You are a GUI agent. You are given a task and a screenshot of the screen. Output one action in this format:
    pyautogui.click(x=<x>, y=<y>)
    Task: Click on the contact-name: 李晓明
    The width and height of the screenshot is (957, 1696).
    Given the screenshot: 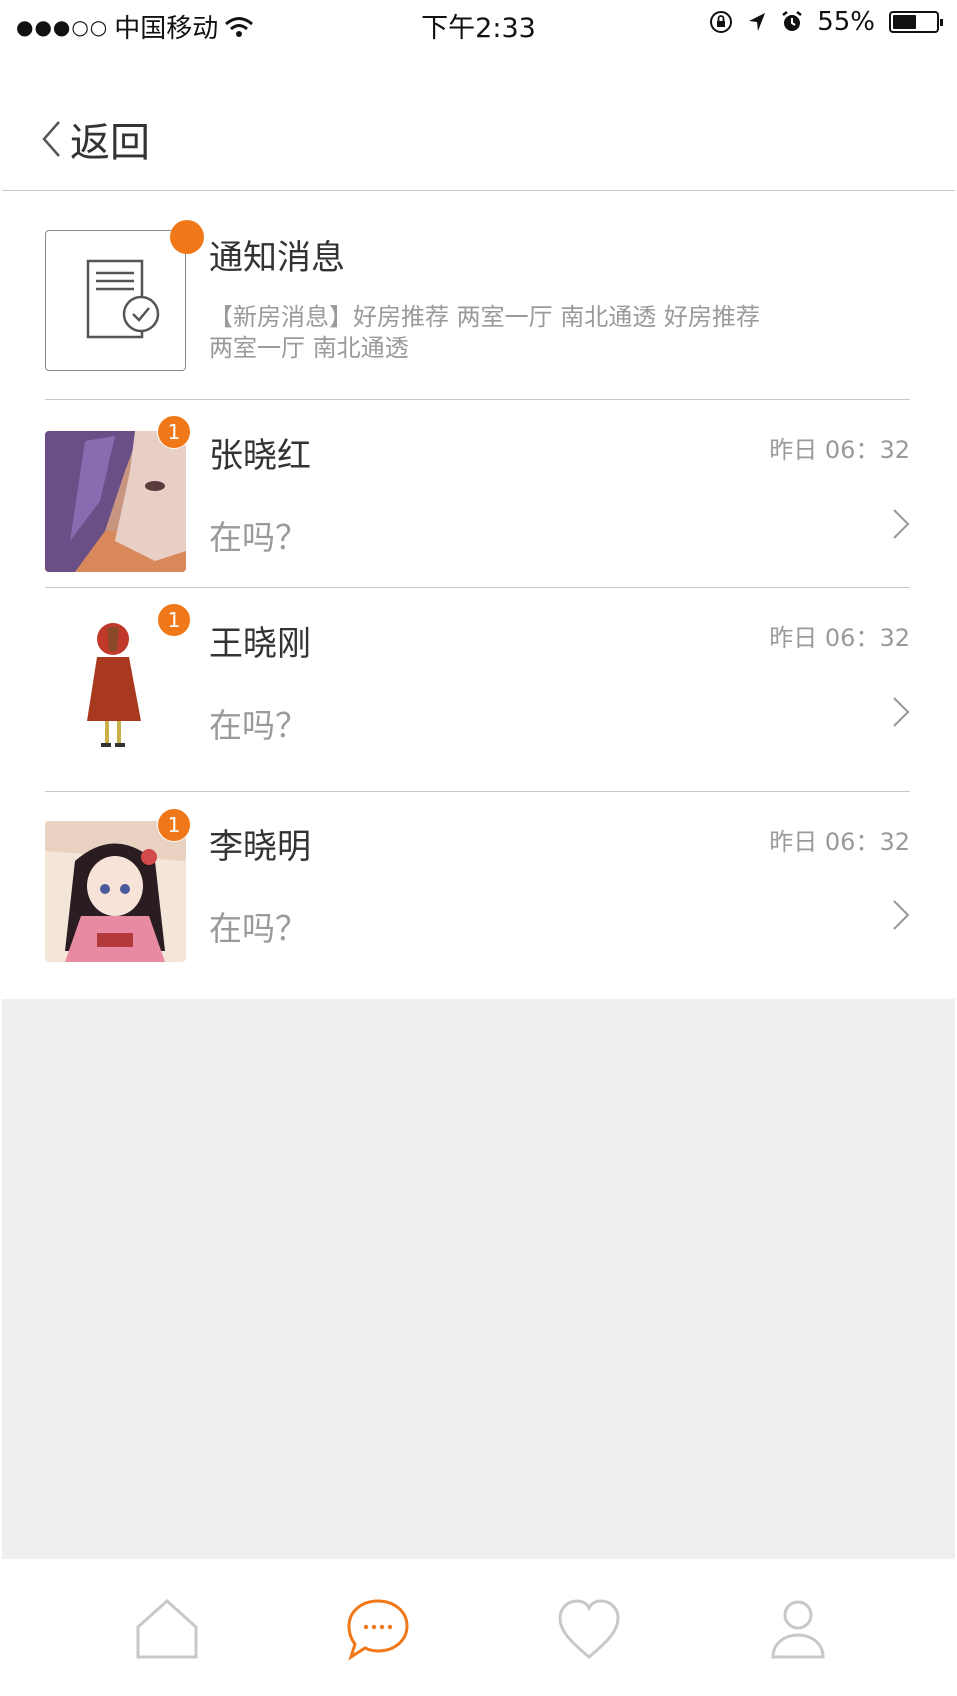 What is the action you would take?
    pyautogui.click(x=260, y=847)
    